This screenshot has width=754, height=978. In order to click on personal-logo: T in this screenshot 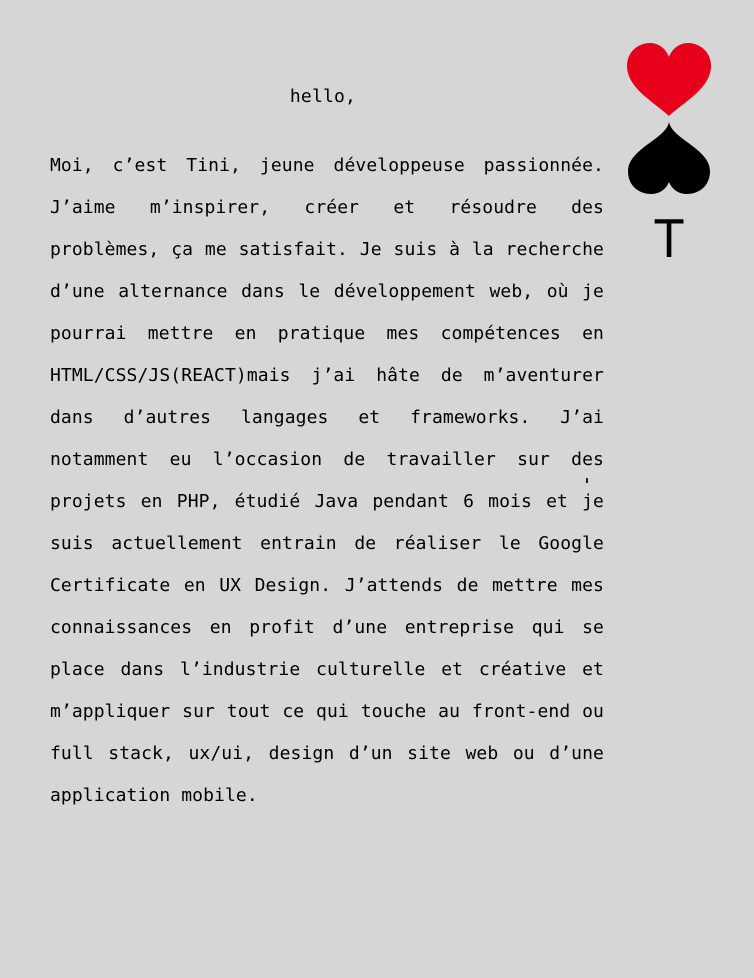, I will do `click(669, 155)`.